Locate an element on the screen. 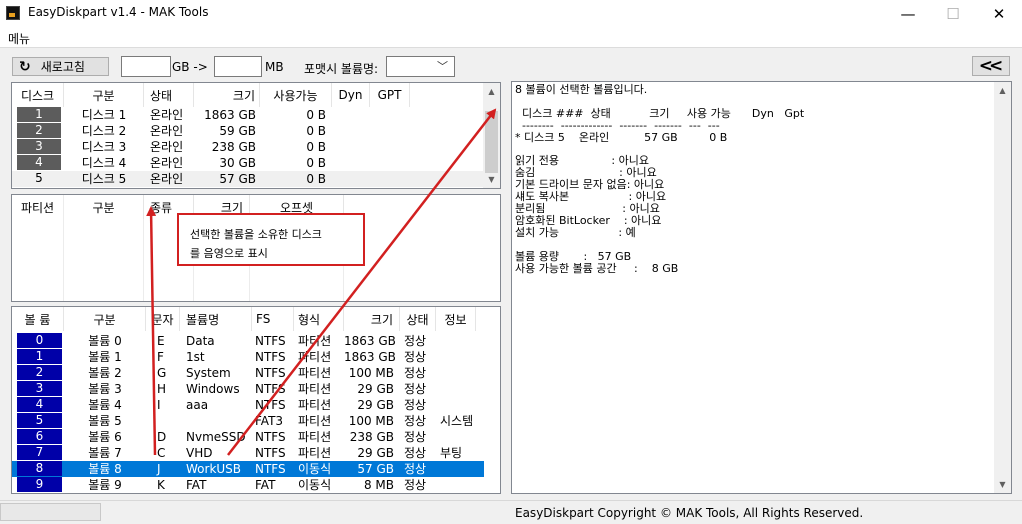  refresh-button: ↻ 새로고침 is located at coordinates (60, 66).